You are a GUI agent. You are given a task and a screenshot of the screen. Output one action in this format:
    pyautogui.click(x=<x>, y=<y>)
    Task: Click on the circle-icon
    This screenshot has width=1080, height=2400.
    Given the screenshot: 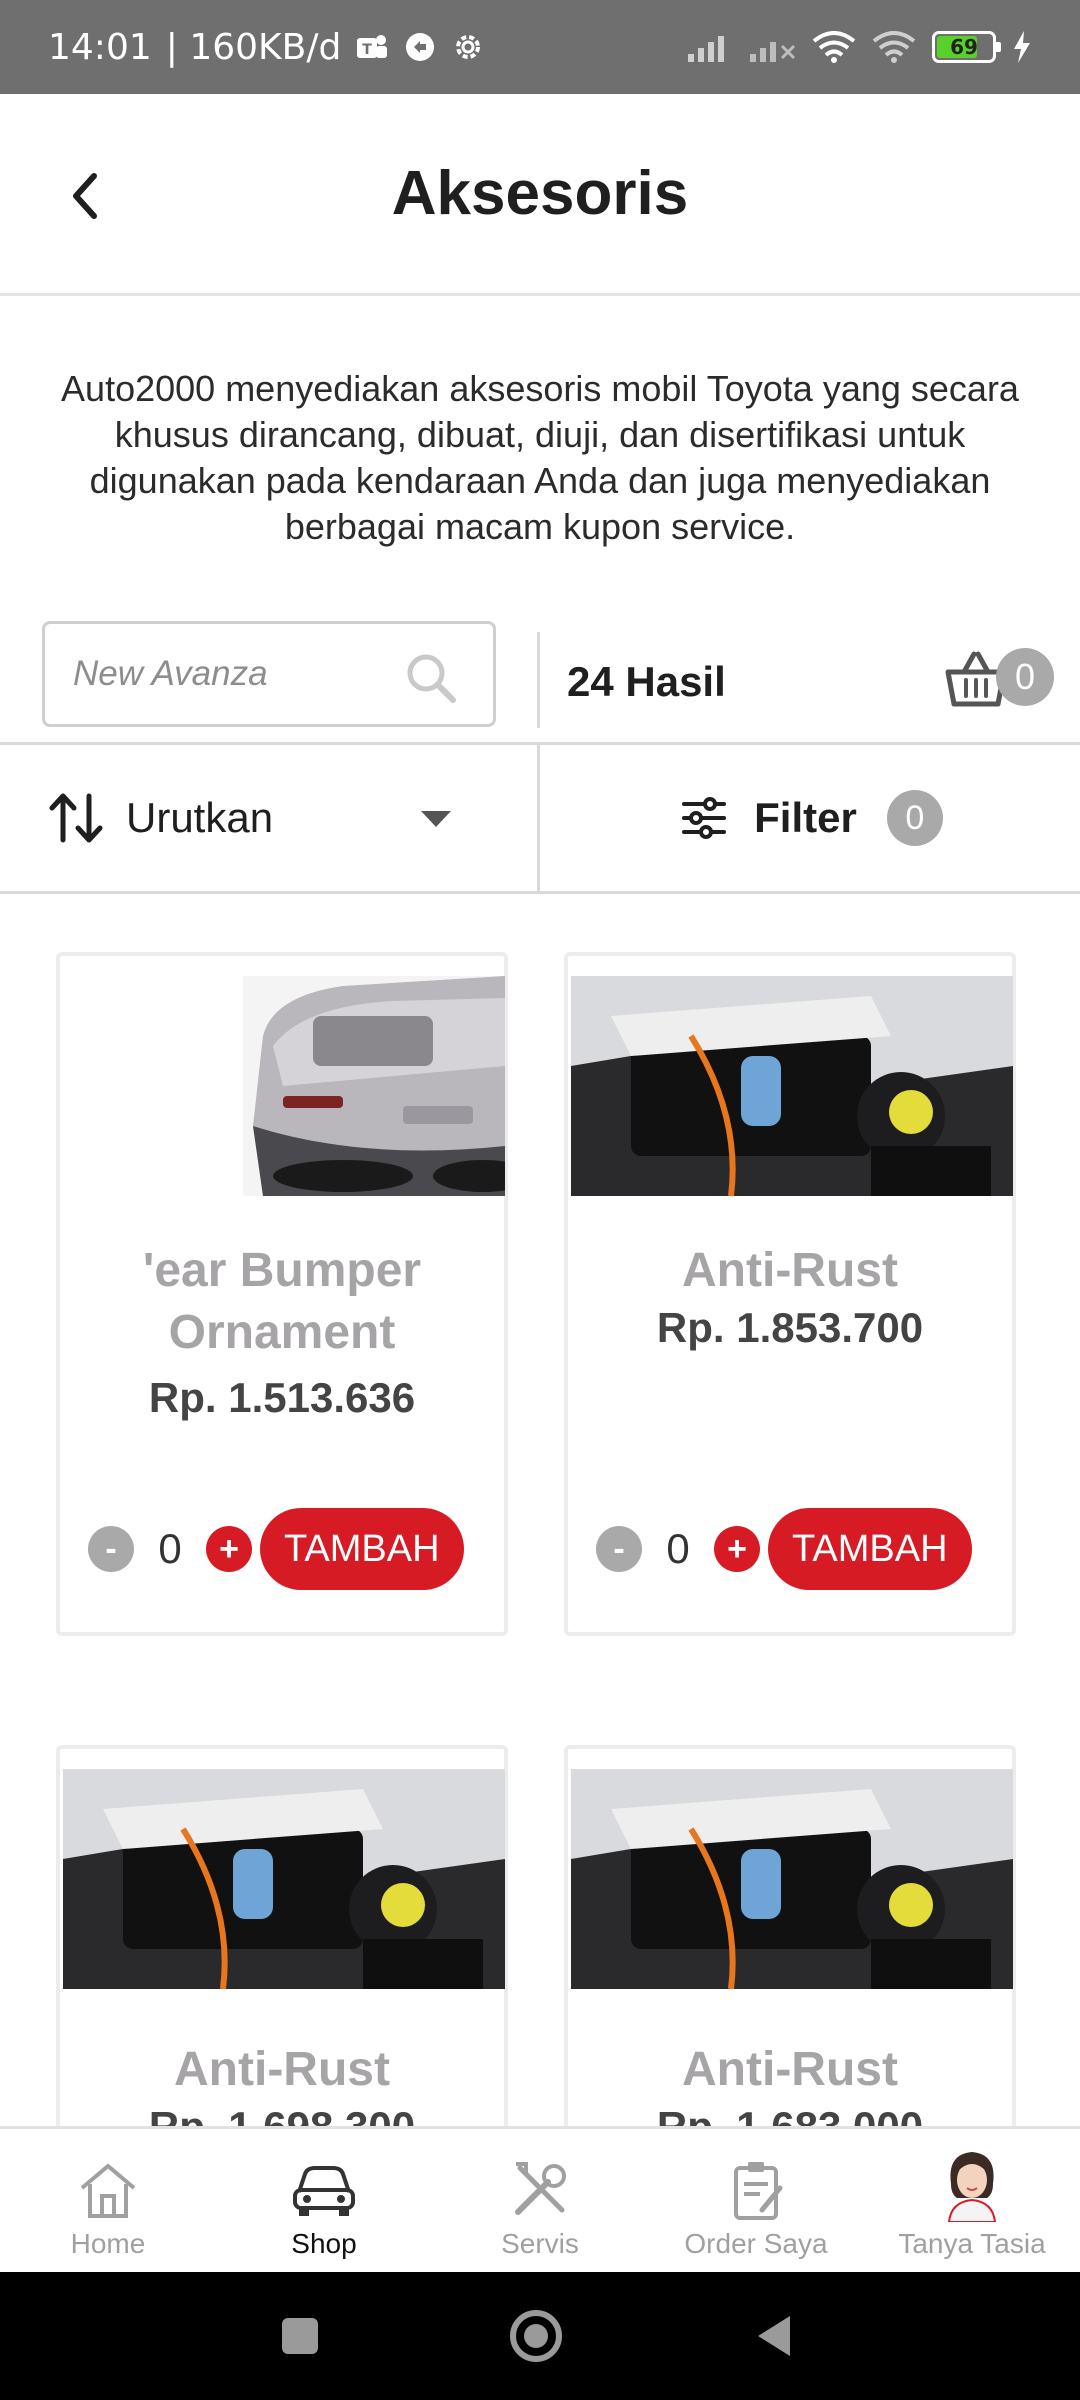 What is the action you would take?
    pyautogui.click(x=536, y=2336)
    